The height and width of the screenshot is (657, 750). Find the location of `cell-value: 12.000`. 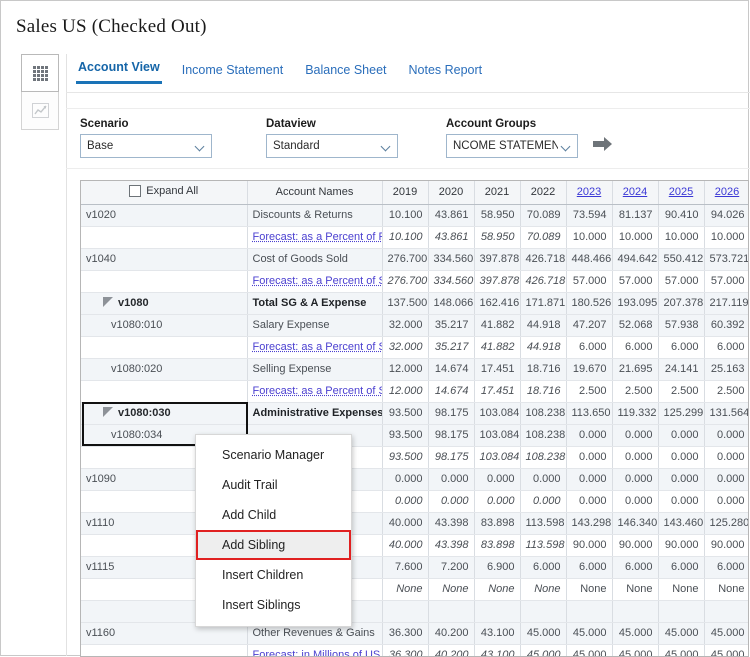

cell-value: 12.000 is located at coordinates (405, 391).